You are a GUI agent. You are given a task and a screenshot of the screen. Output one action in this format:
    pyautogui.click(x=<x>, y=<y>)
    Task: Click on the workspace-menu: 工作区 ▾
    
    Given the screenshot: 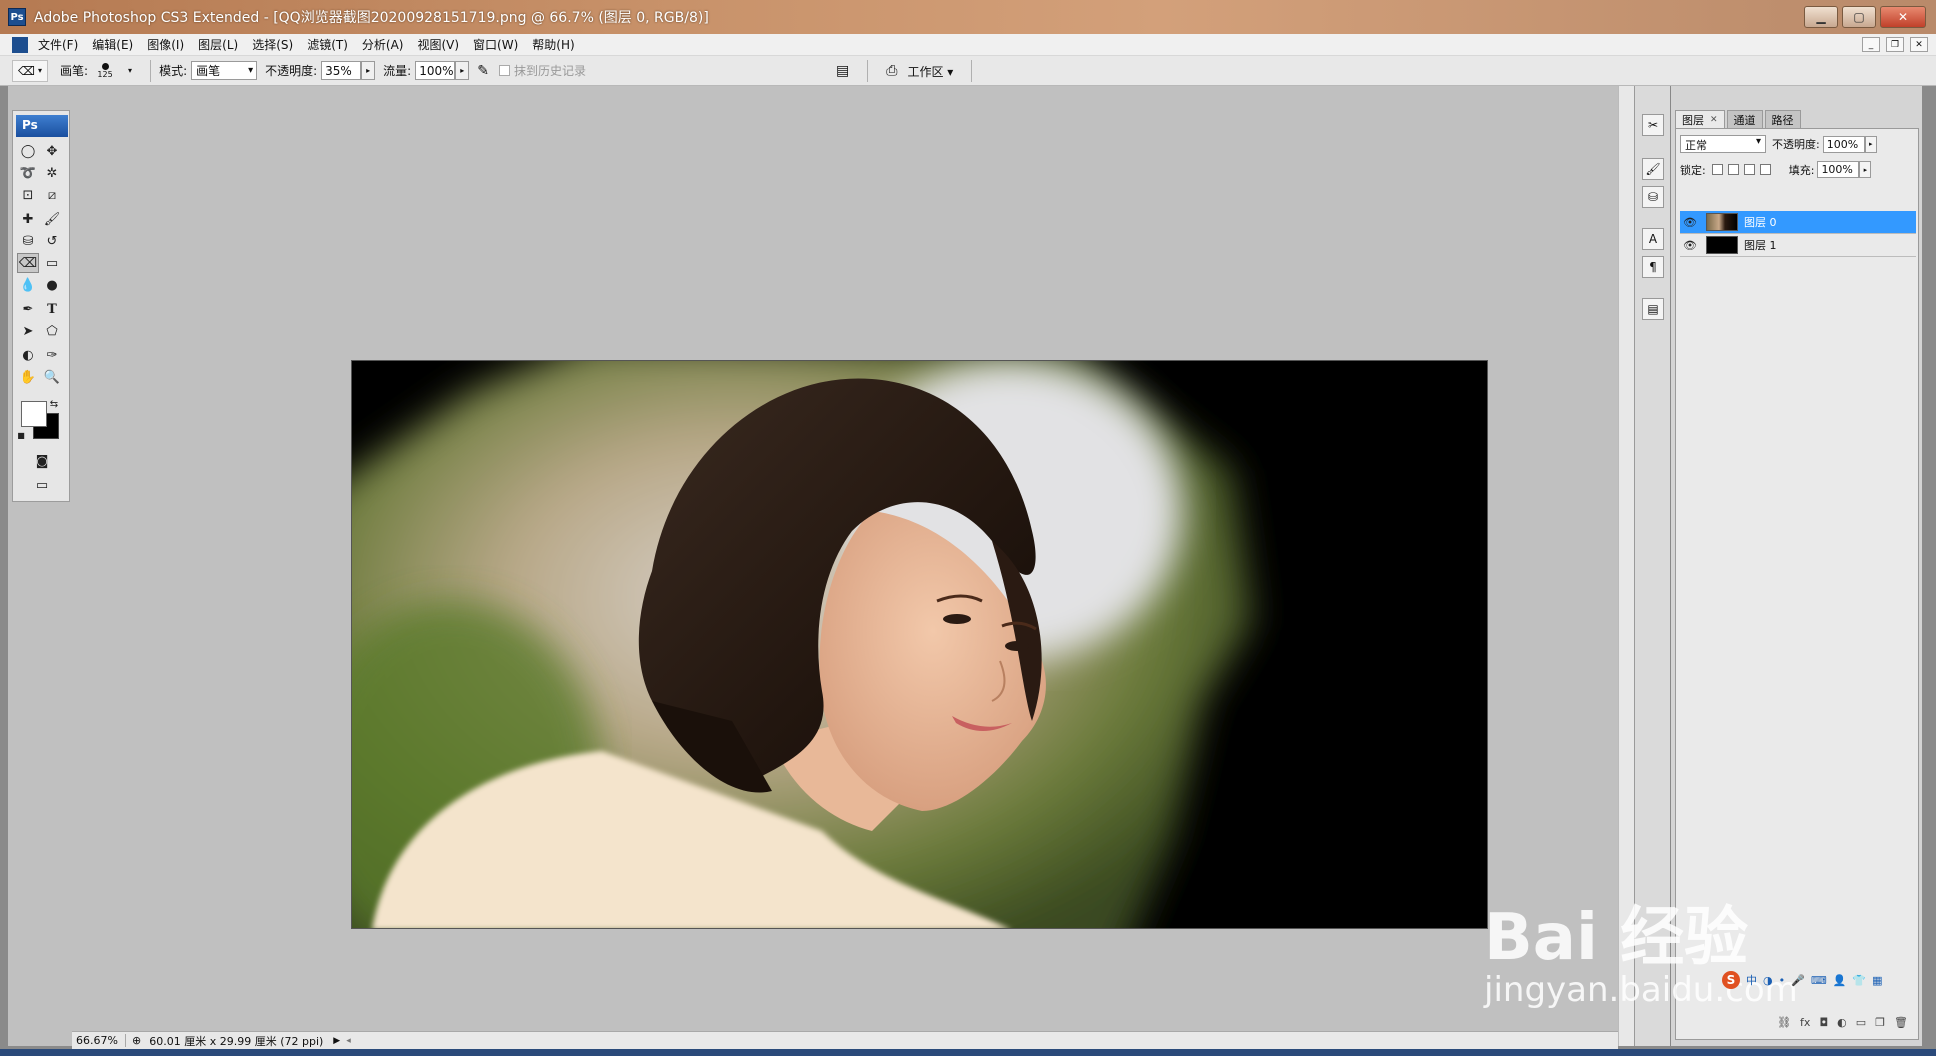 What is the action you would take?
    pyautogui.click(x=930, y=71)
    